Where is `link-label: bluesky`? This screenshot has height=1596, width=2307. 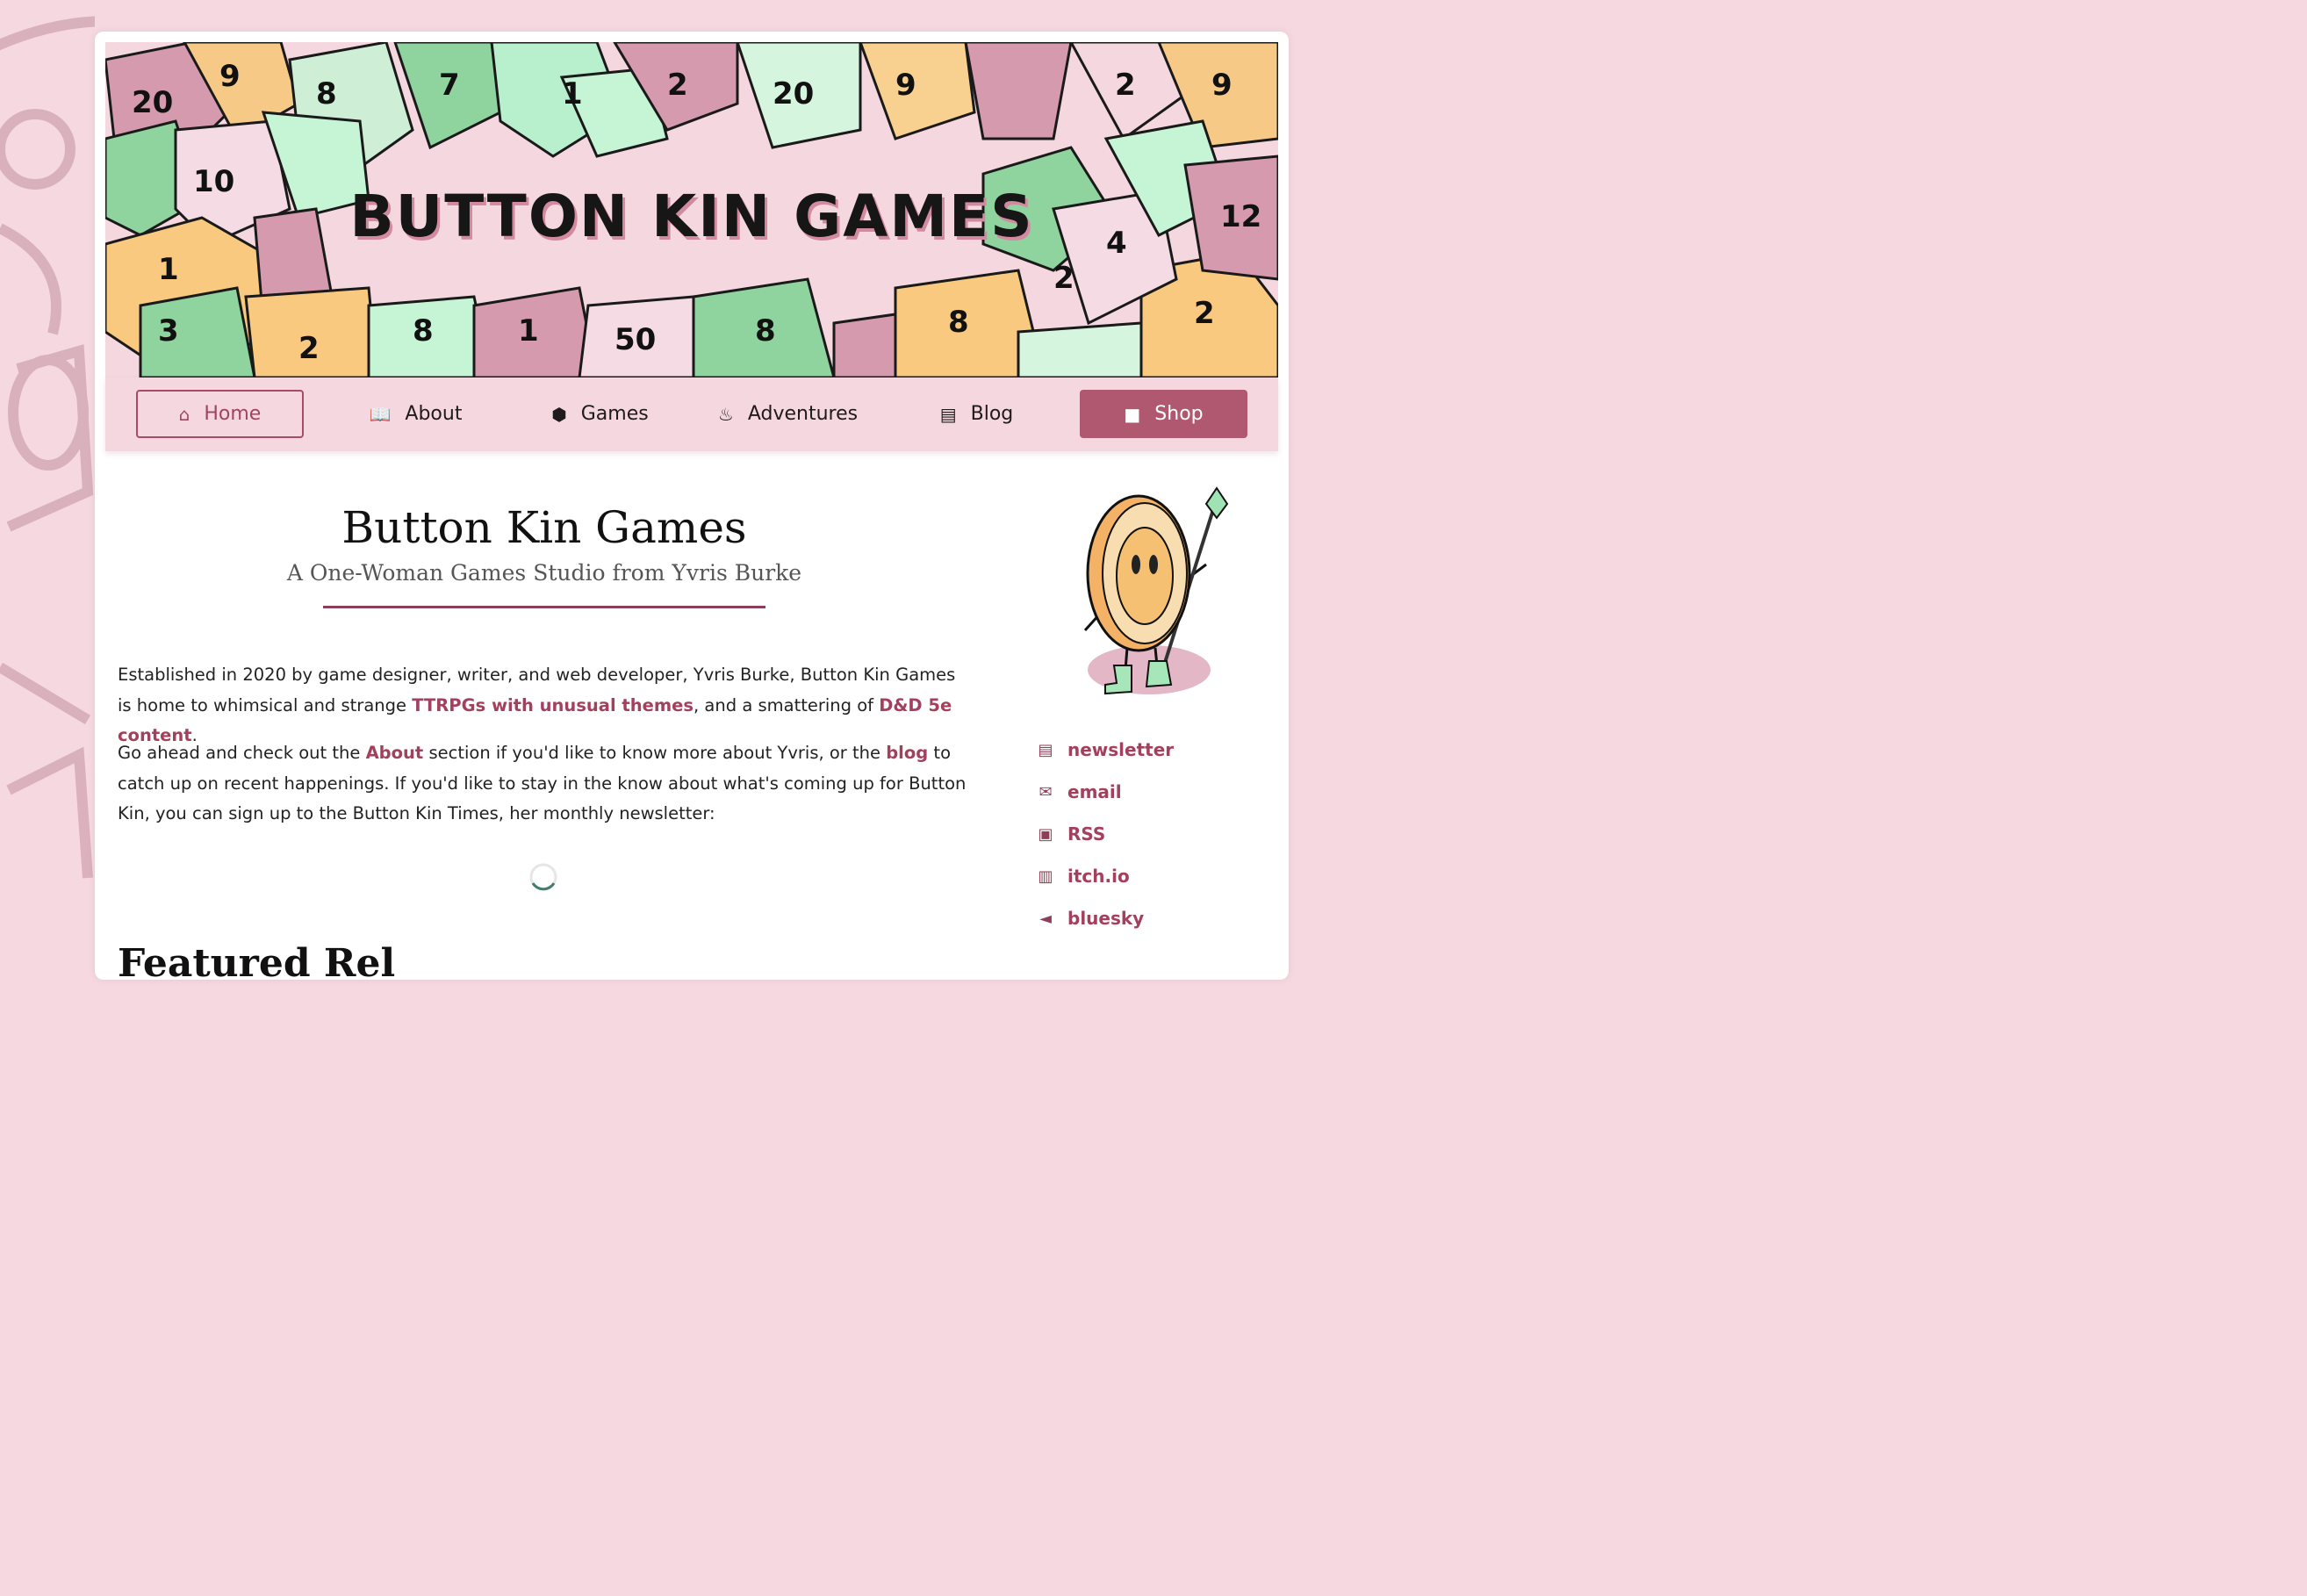 link-label: bluesky is located at coordinates (1106, 918).